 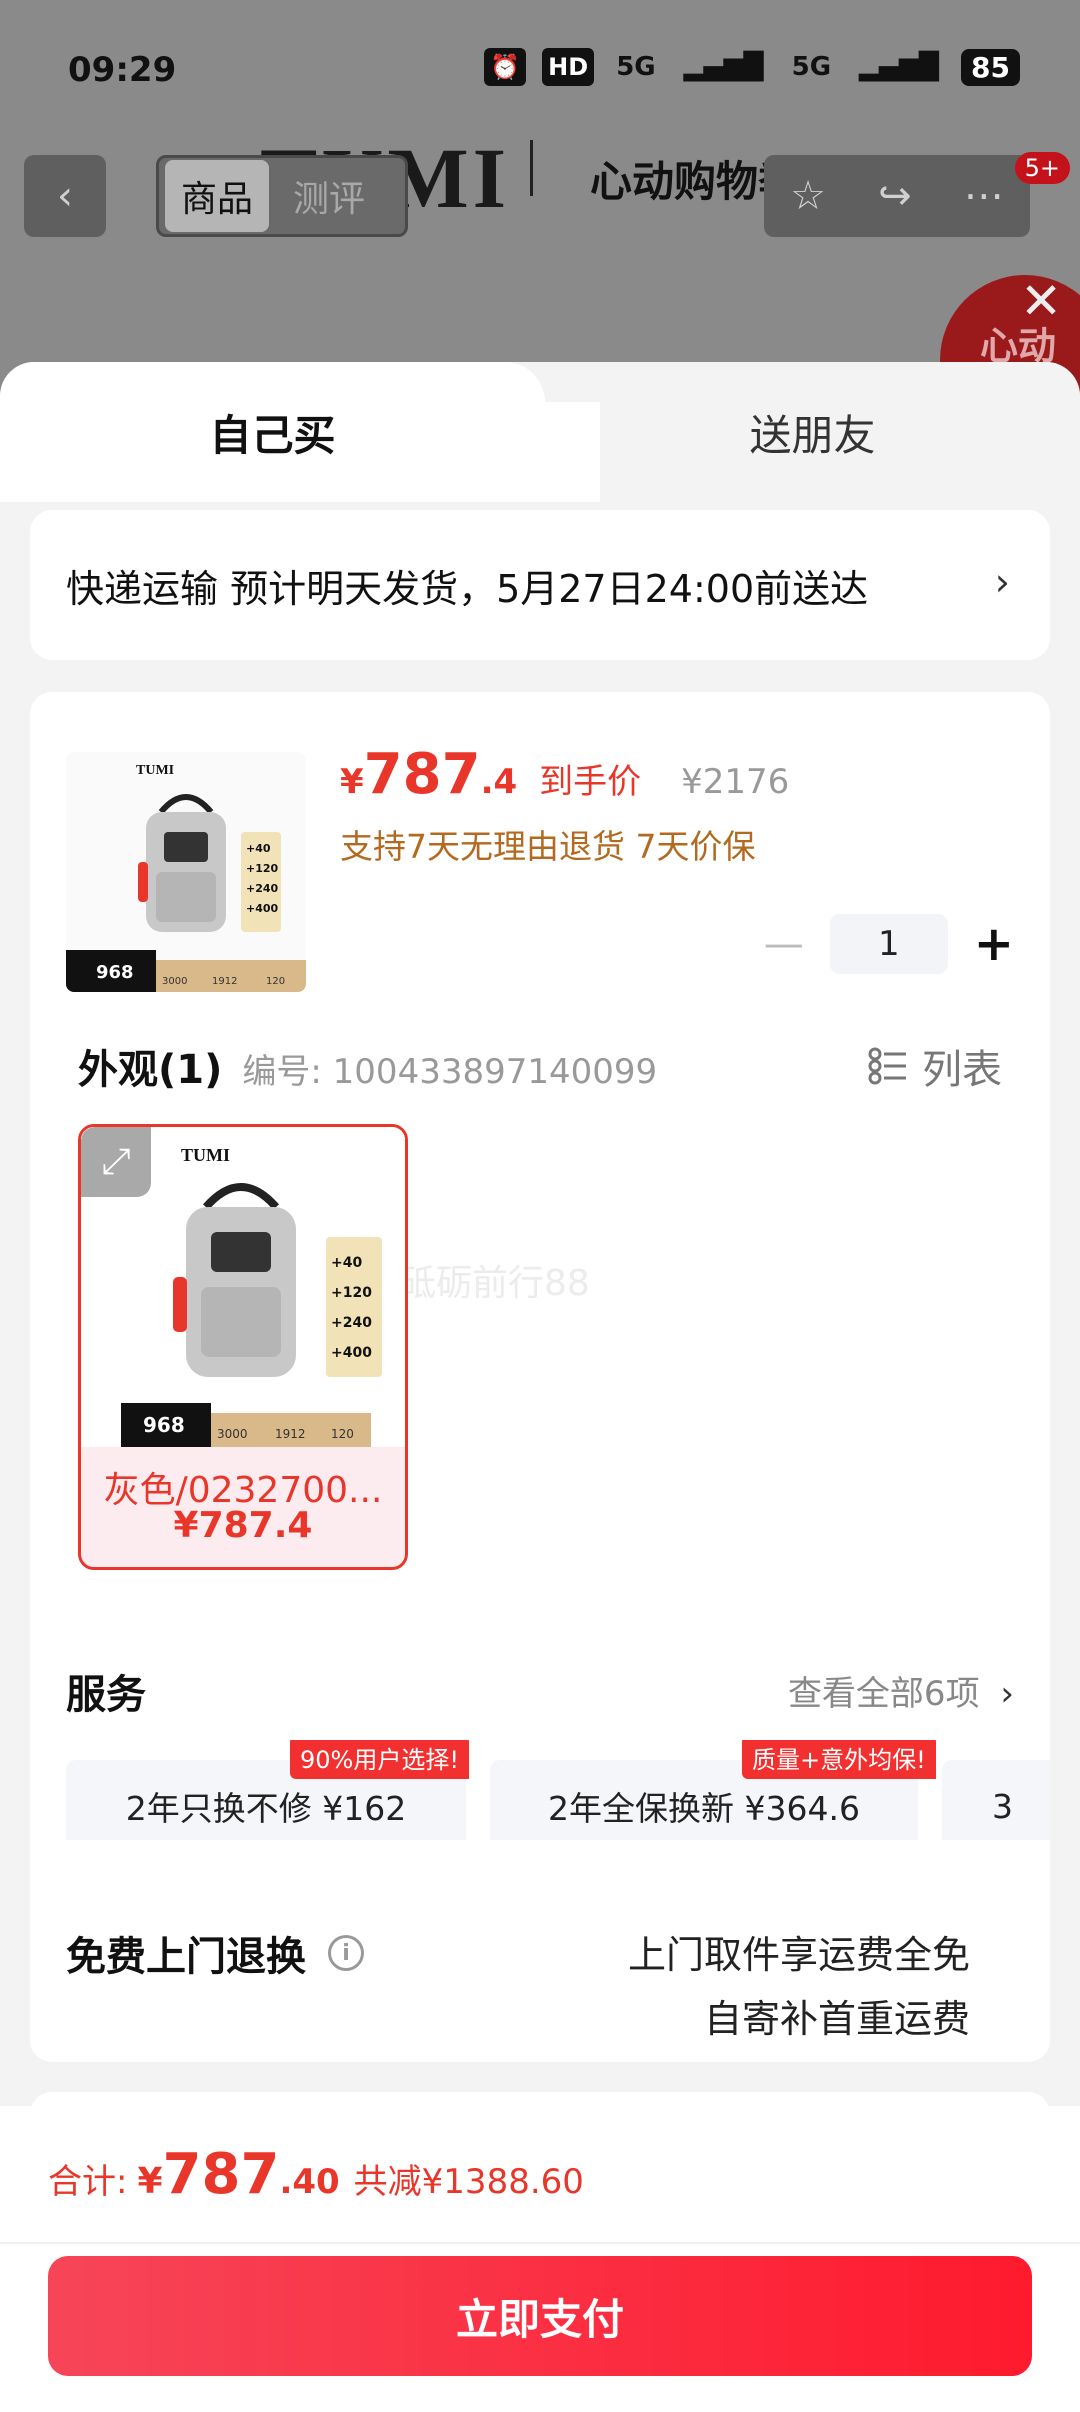 What do you see at coordinates (811, 67) in the screenshot?
I see `signal-5g-icon-2: 5G` at bounding box center [811, 67].